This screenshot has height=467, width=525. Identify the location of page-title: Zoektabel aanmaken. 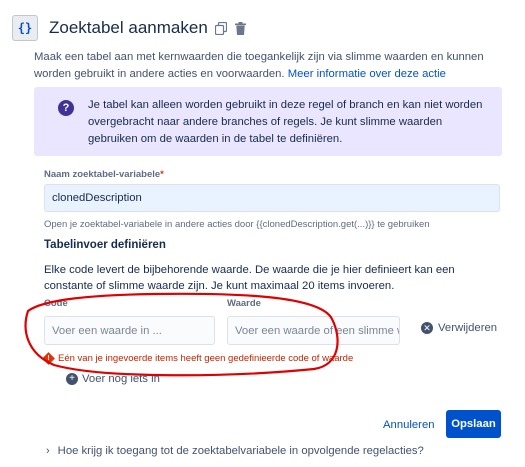
(128, 27).